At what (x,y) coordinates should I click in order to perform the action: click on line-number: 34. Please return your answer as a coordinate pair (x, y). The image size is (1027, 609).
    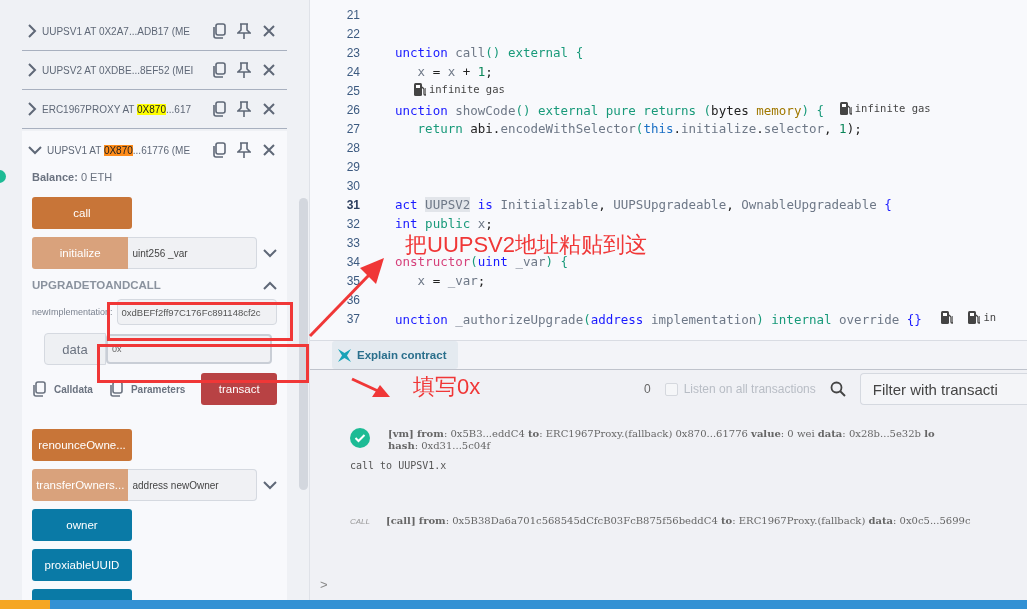
    Looking at the image, I should click on (353, 261).